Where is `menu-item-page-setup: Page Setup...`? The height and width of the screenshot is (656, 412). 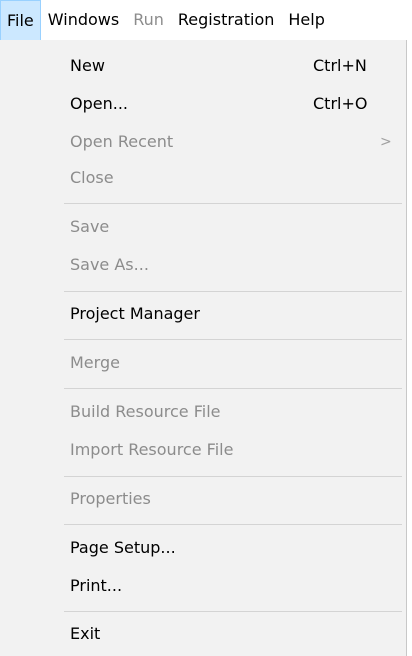
menu-item-page-setup: Page Setup... is located at coordinates (203, 548).